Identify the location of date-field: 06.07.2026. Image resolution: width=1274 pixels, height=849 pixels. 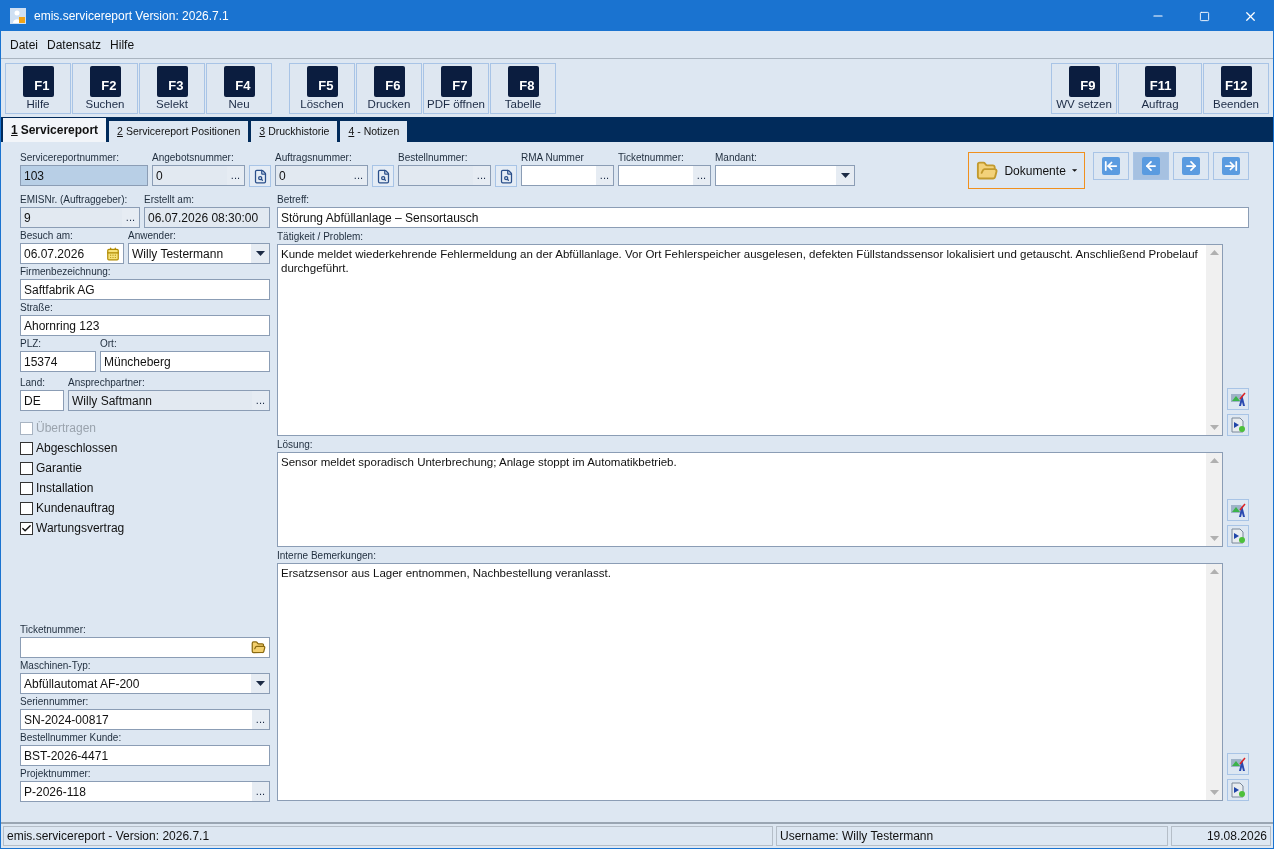
(72, 253).